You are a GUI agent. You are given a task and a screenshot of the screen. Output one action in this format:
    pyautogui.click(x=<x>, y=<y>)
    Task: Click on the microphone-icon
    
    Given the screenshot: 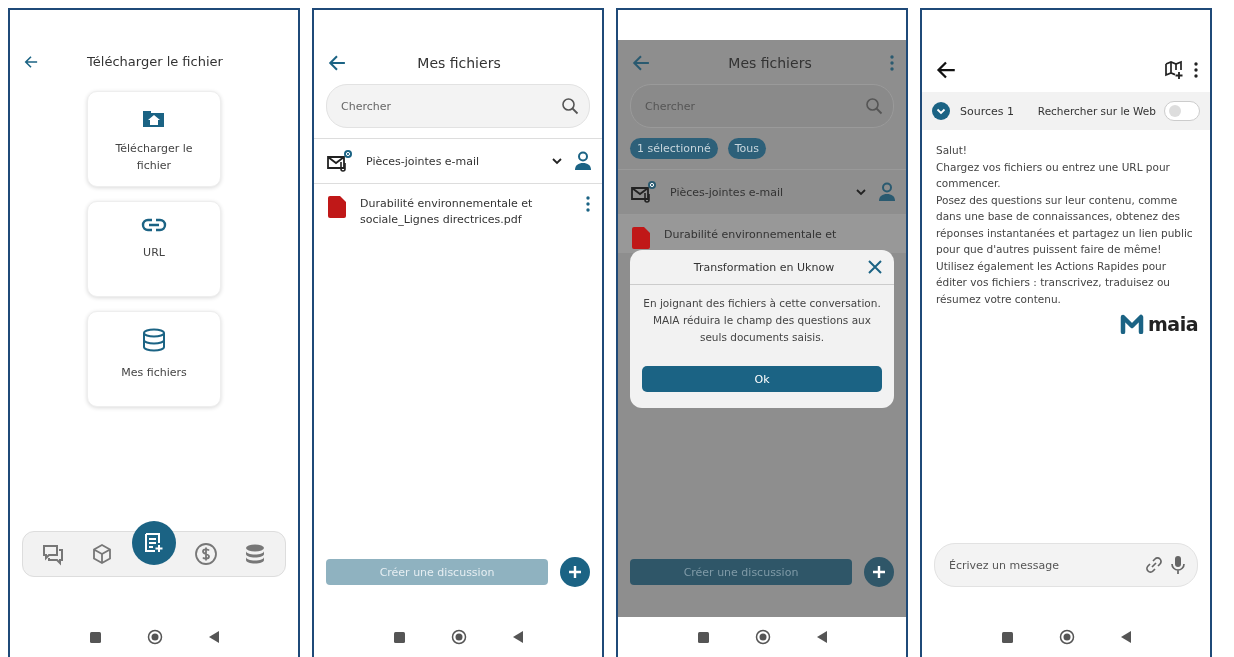 What is the action you would take?
    pyautogui.click(x=1178, y=565)
    